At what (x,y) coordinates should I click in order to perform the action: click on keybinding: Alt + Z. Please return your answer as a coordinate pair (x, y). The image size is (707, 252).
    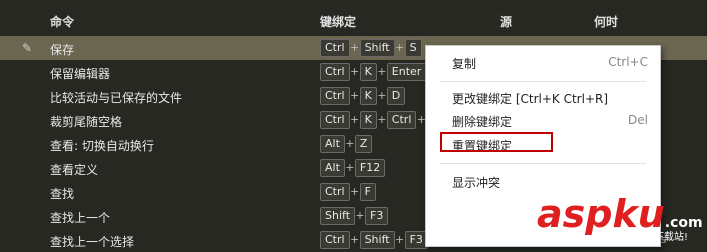
    Looking at the image, I should click on (346, 144).